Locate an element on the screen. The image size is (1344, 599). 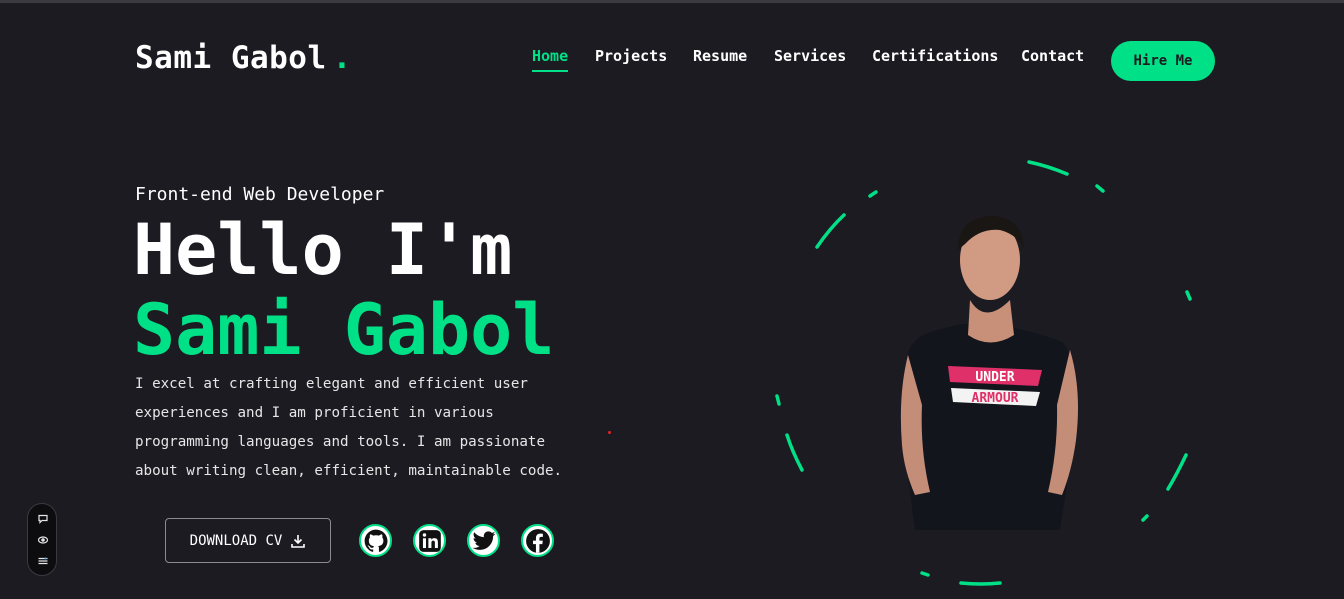
site-logo: Sami Gabol. is located at coordinates (243, 58).